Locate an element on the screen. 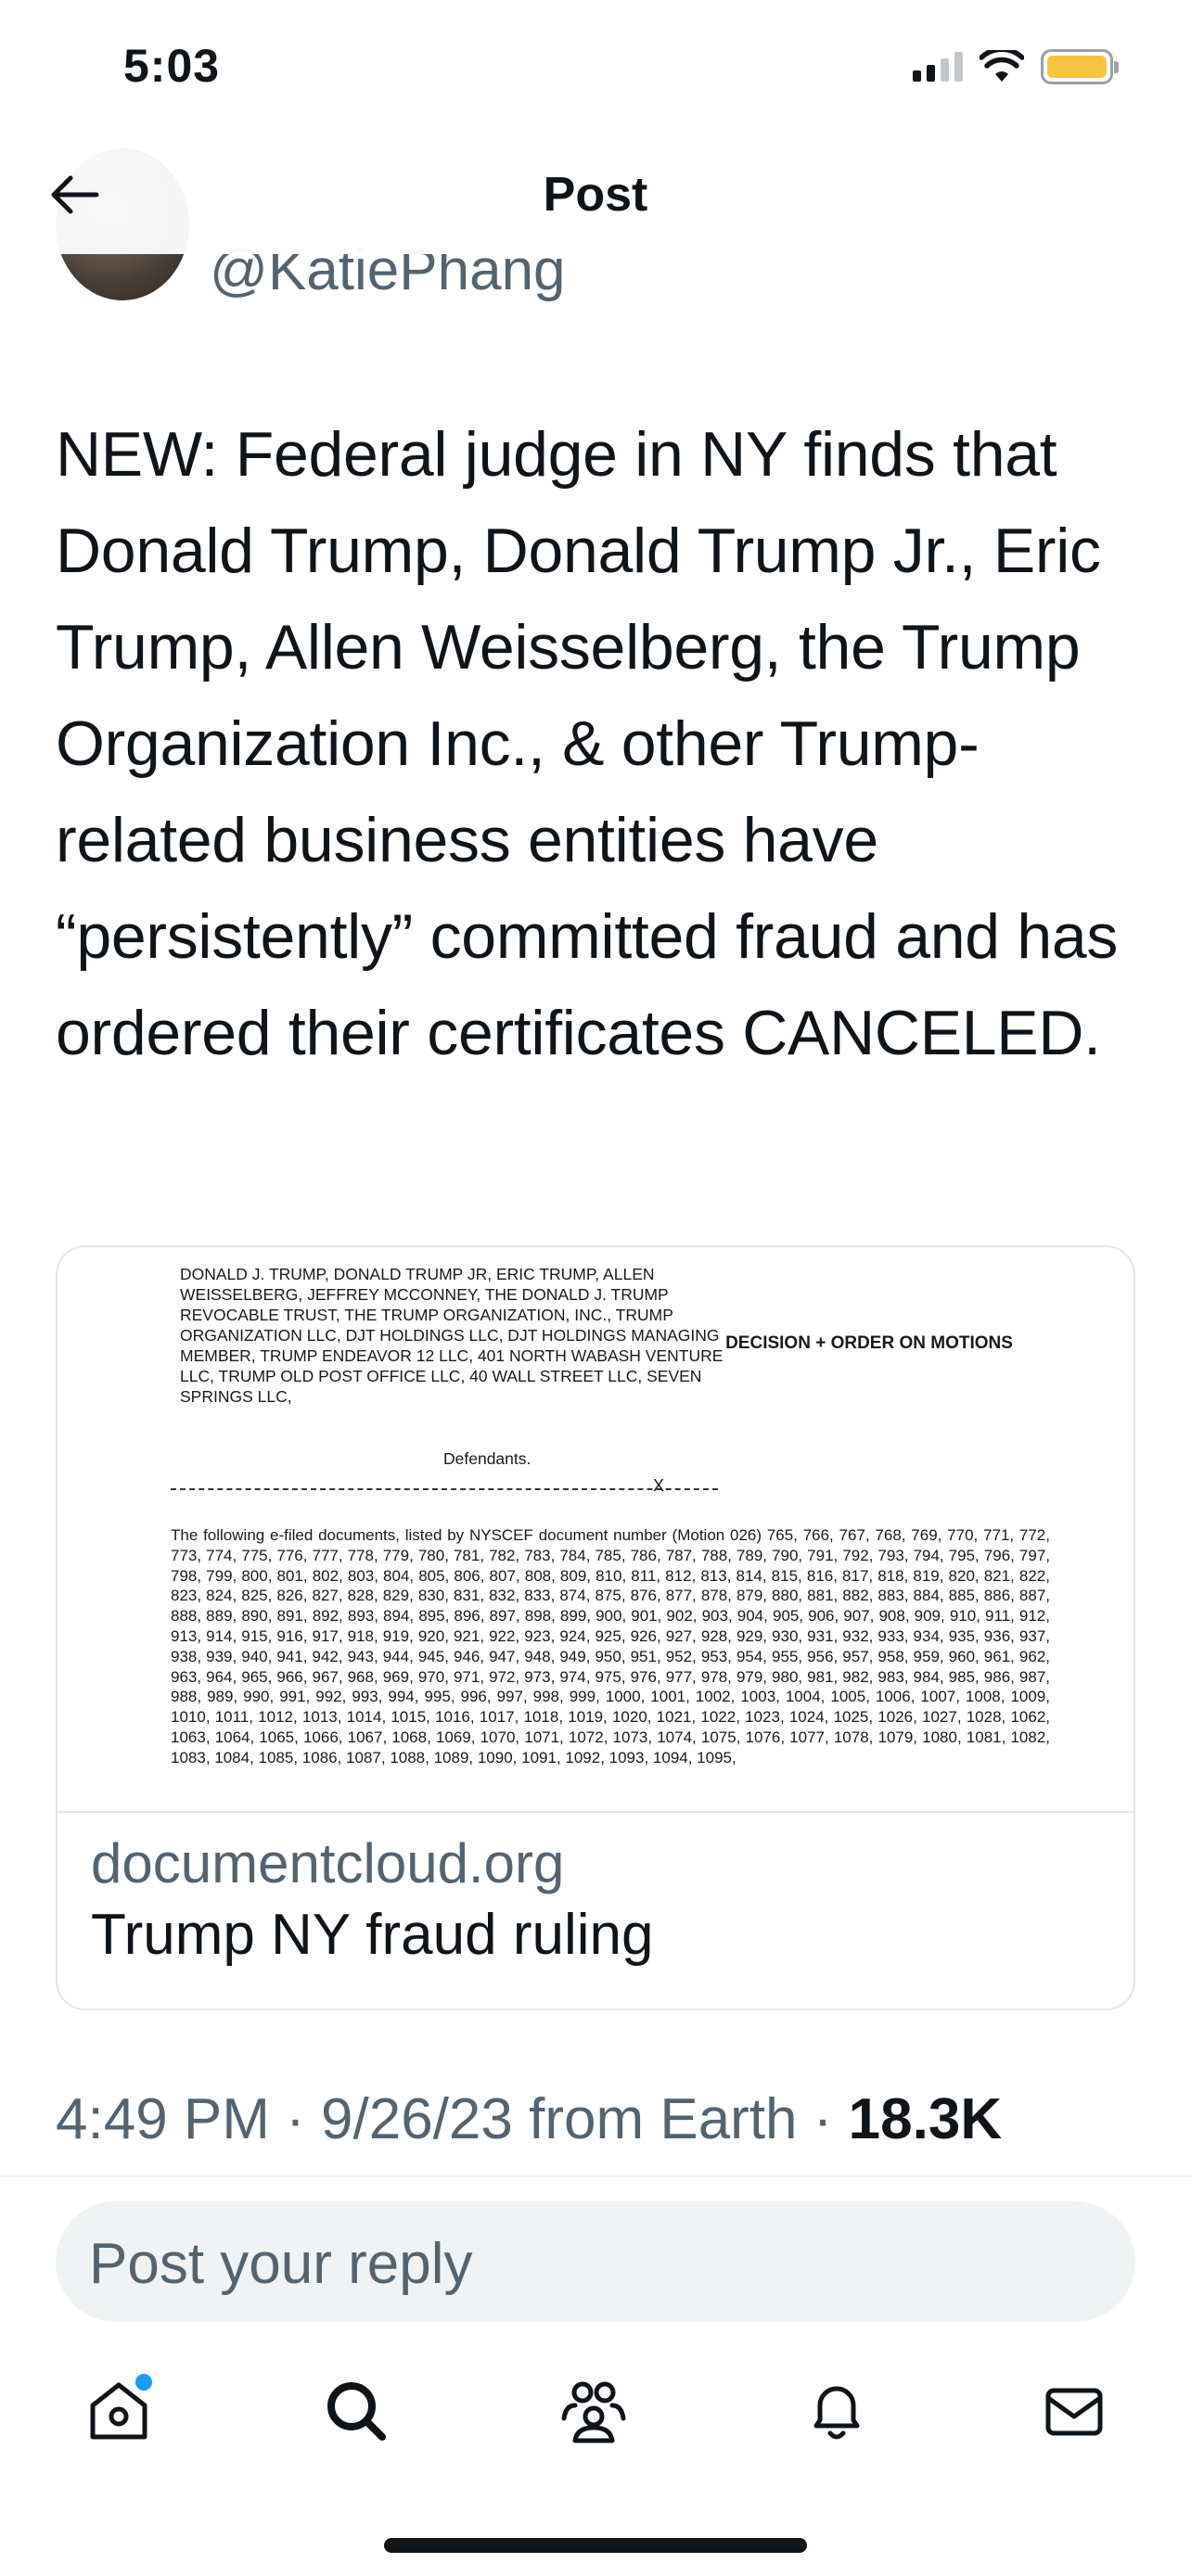 The width and height of the screenshot is (1191, 2576). messages-icon is located at coordinates (1074, 2412).